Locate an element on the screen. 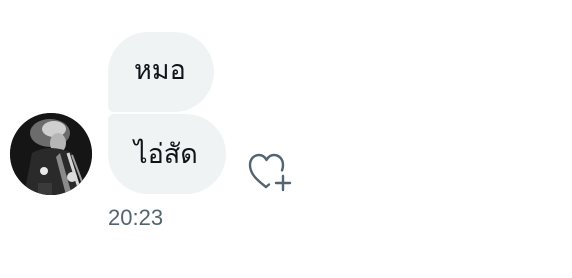 Image resolution: width=572 pixels, height=278 pixels. message-text: หมอ is located at coordinates (160, 70).